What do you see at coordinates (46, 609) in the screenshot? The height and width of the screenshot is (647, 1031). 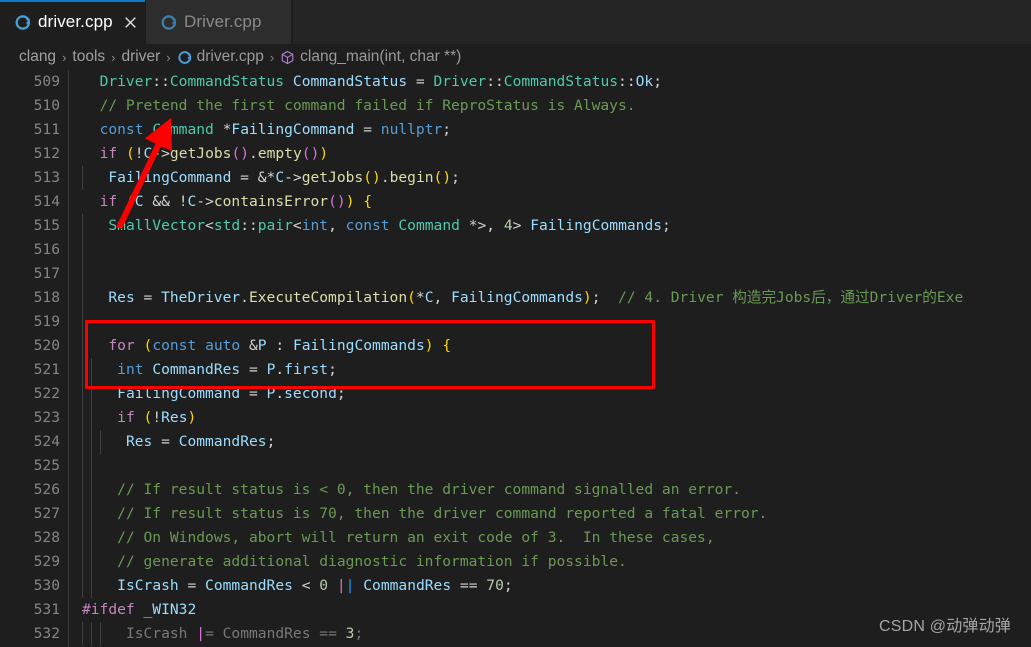 I see `line-number: 531` at bounding box center [46, 609].